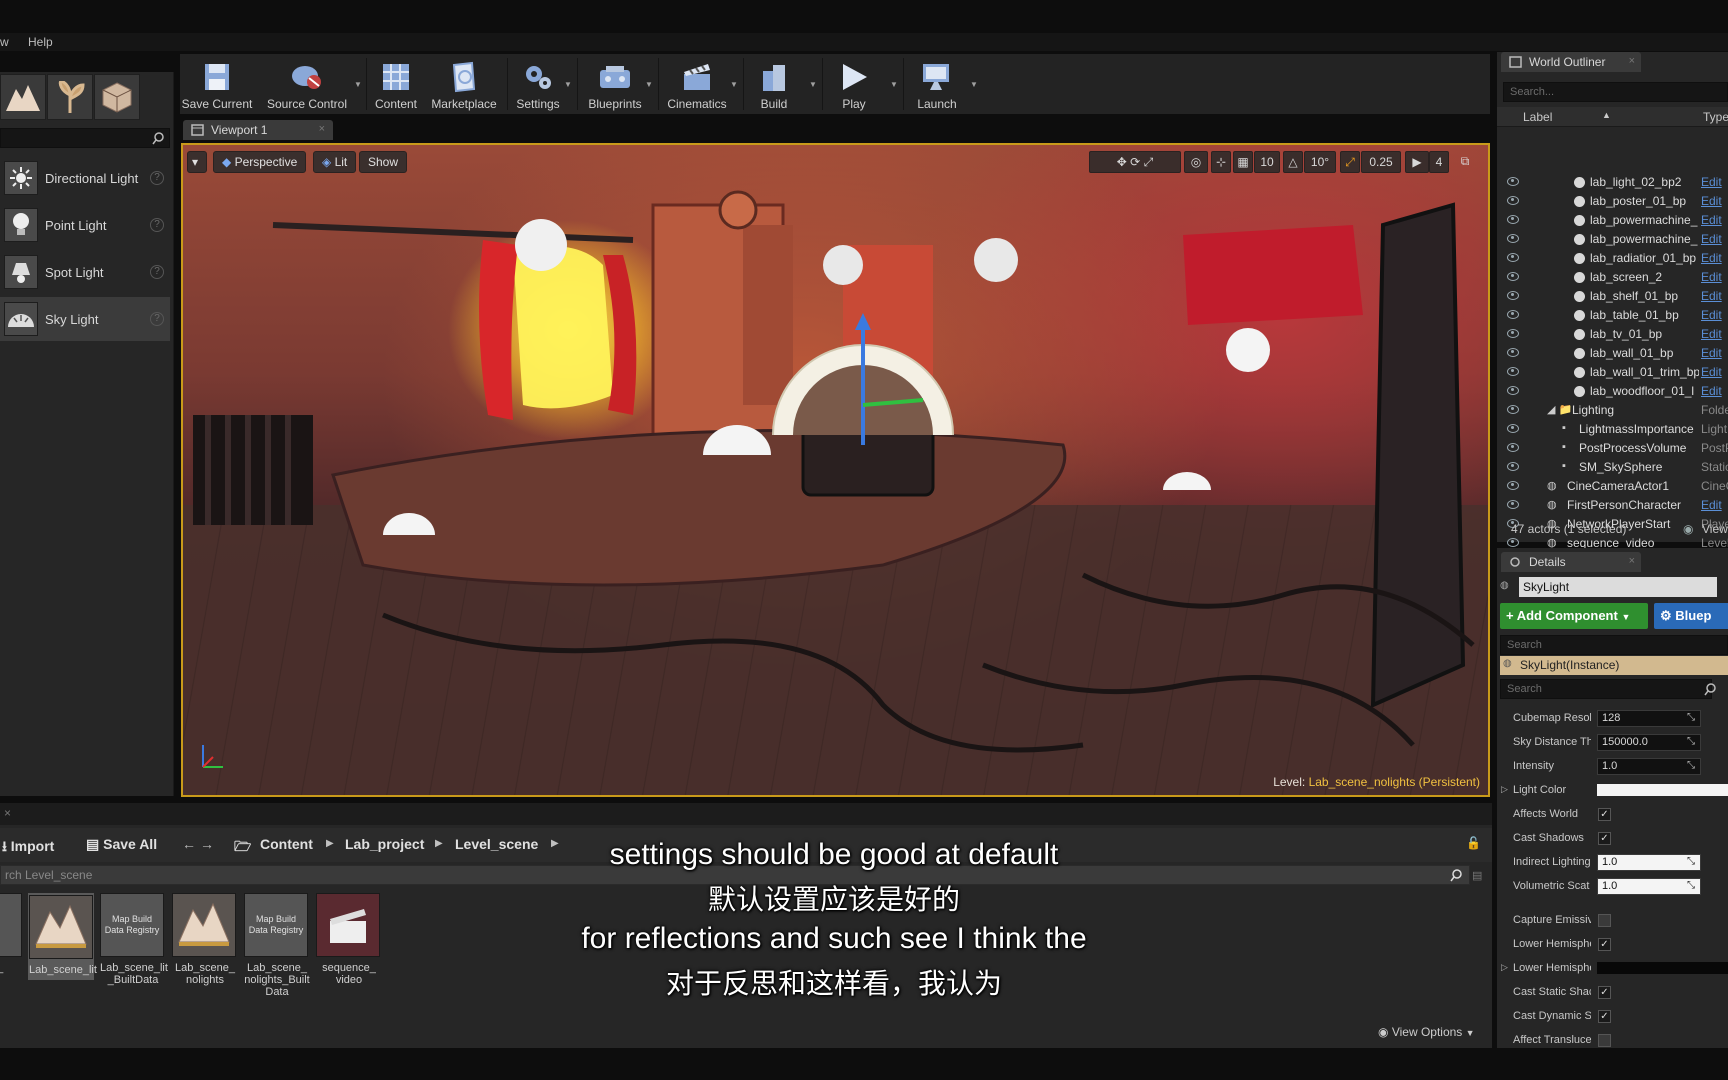 The image size is (1728, 1080). What do you see at coordinates (1715, 529) in the screenshot?
I see `view-options-button: View` at bounding box center [1715, 529].